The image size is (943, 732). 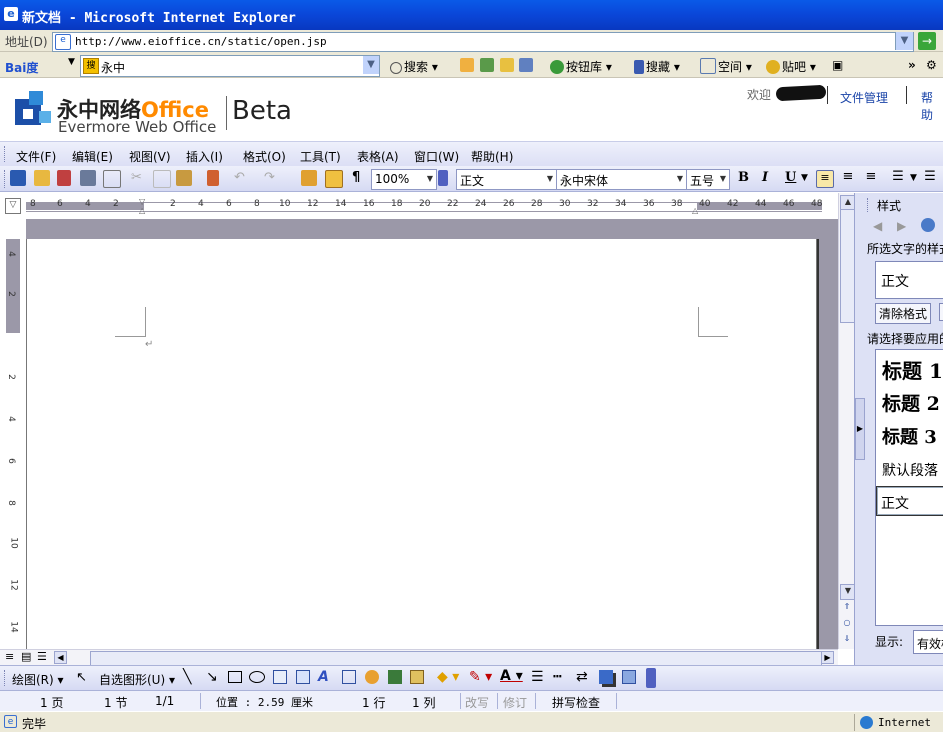 What do you see at coordinates (162, 179) in the screenshot?
I see `copy-icon` at bounding box center [162, 179].